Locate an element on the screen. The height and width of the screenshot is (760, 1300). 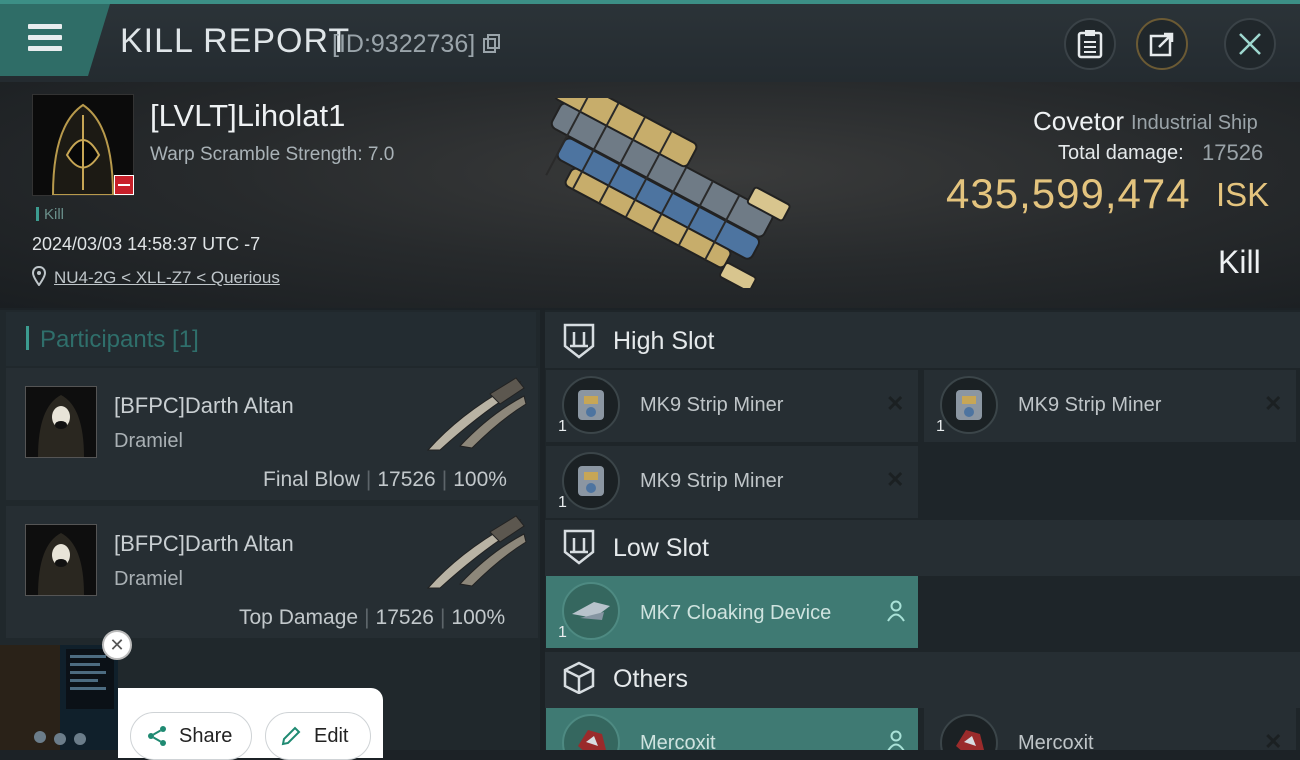
report-id: [ID:9322736] is located at coordinates (417, 44).